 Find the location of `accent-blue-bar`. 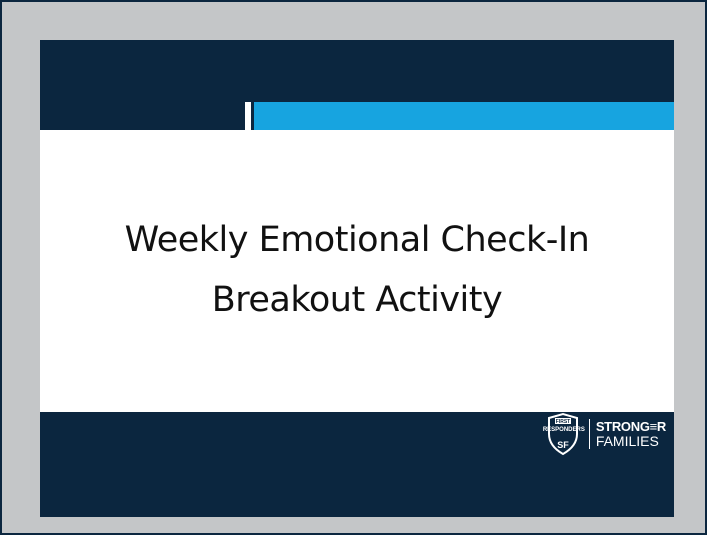

accent-blue-bar is located at coordinates (464, 116).